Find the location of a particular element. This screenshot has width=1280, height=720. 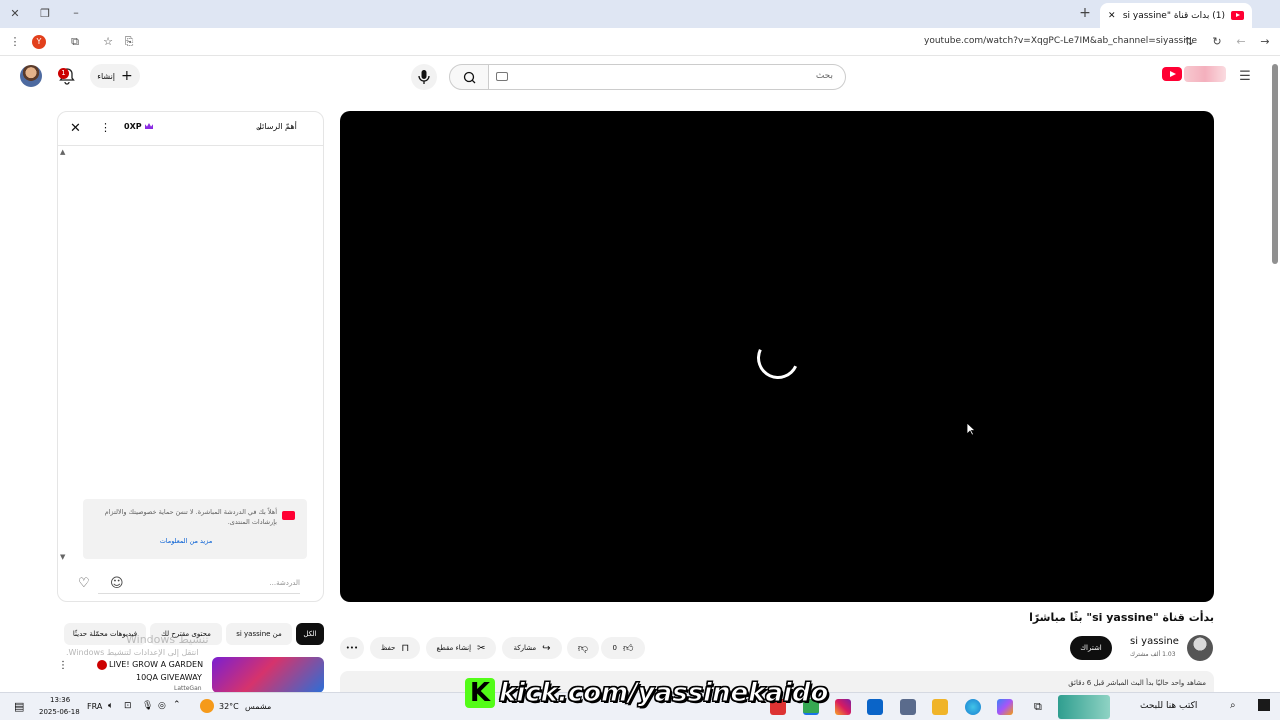

kick-stream-overlay: K kick.com/yassinekaido is located at coordinates (647, 693).